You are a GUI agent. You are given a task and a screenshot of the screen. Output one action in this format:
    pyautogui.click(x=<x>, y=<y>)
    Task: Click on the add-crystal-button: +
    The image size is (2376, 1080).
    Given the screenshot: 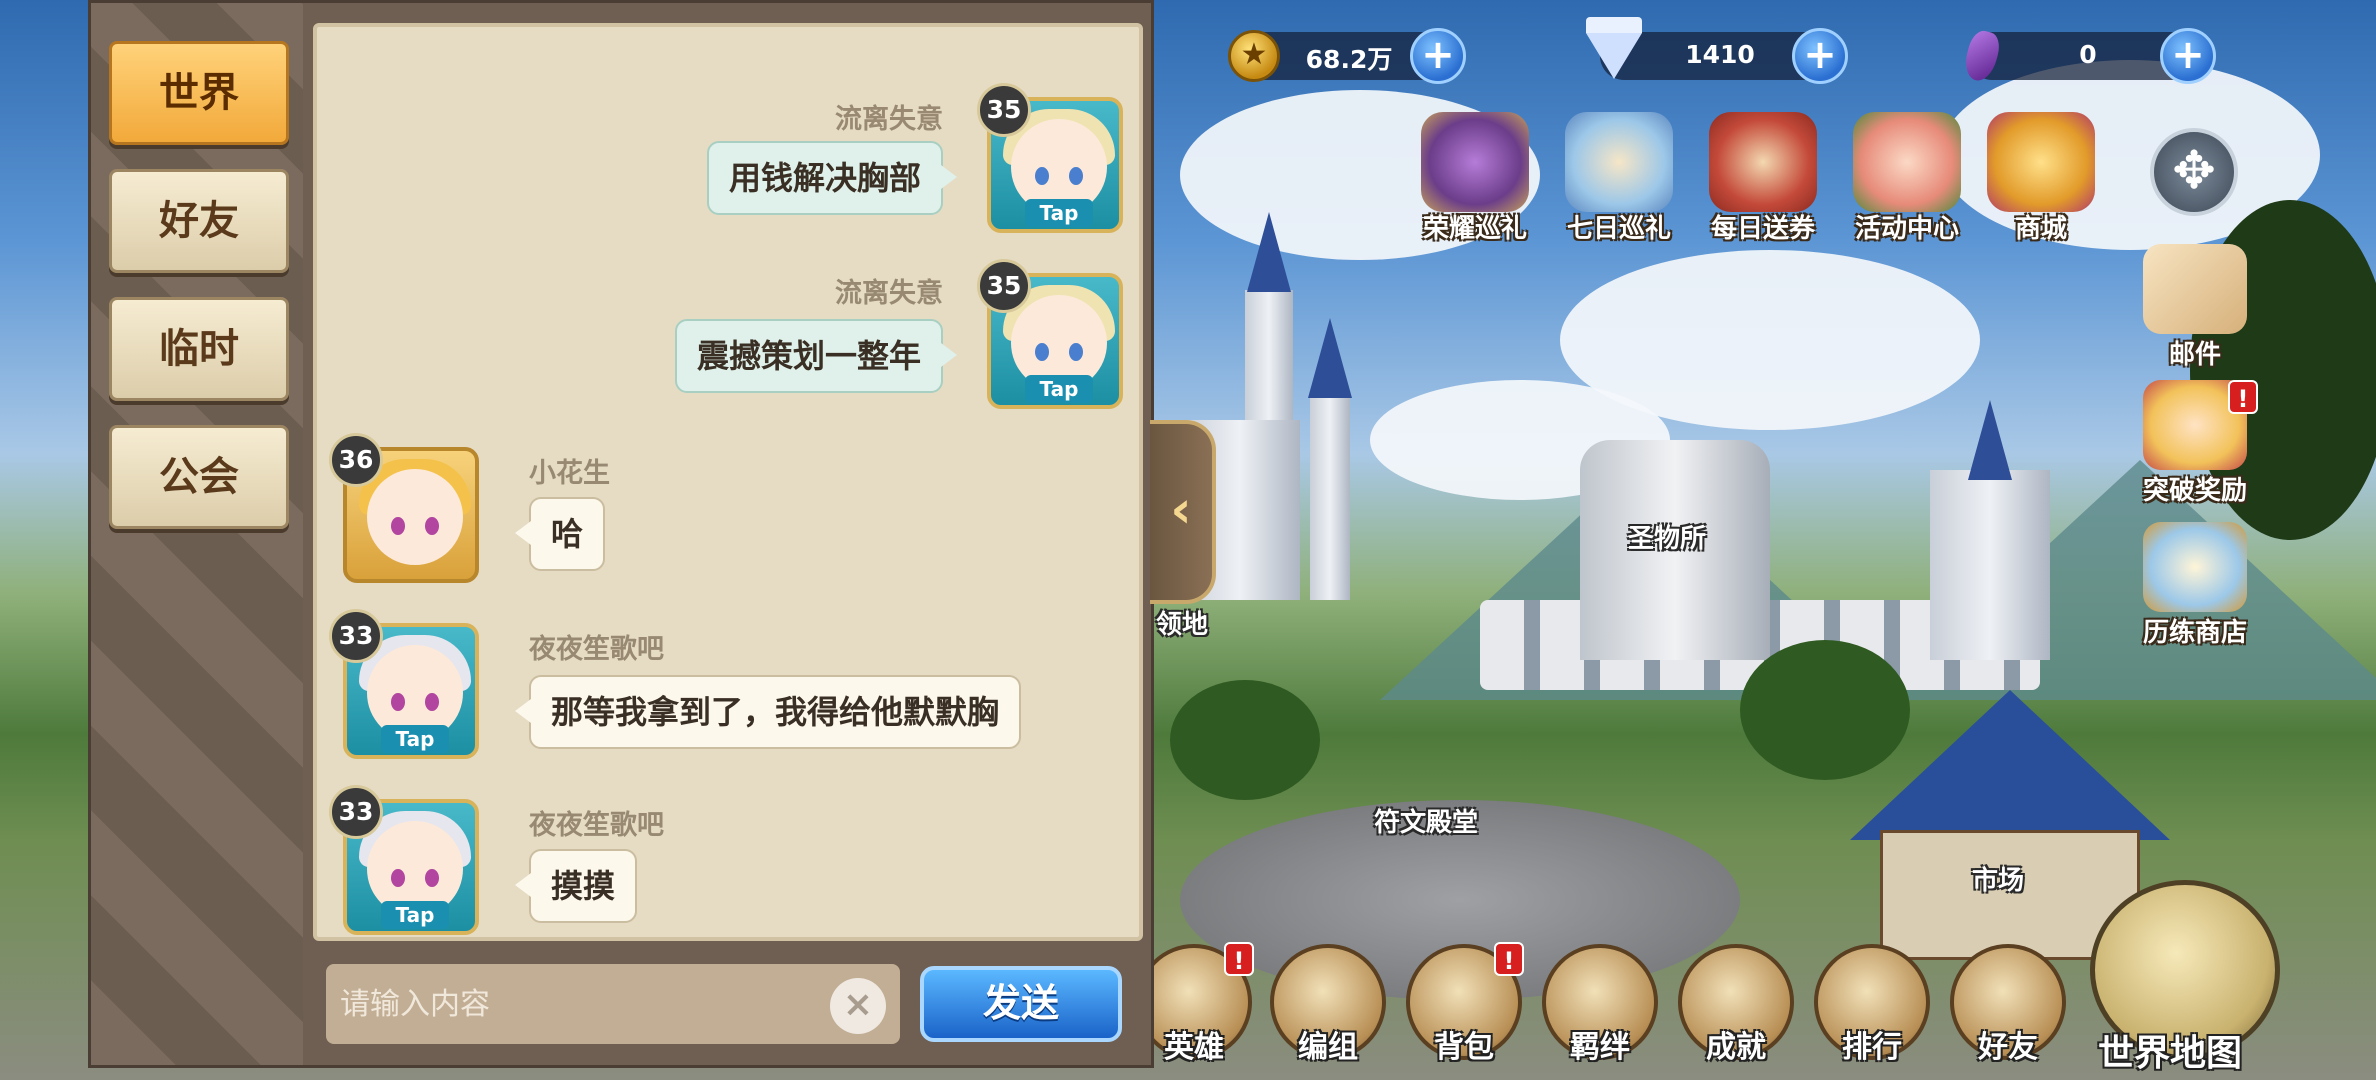 What is the action you would take?
    pyautogui.click(x=2188, y=56)
    